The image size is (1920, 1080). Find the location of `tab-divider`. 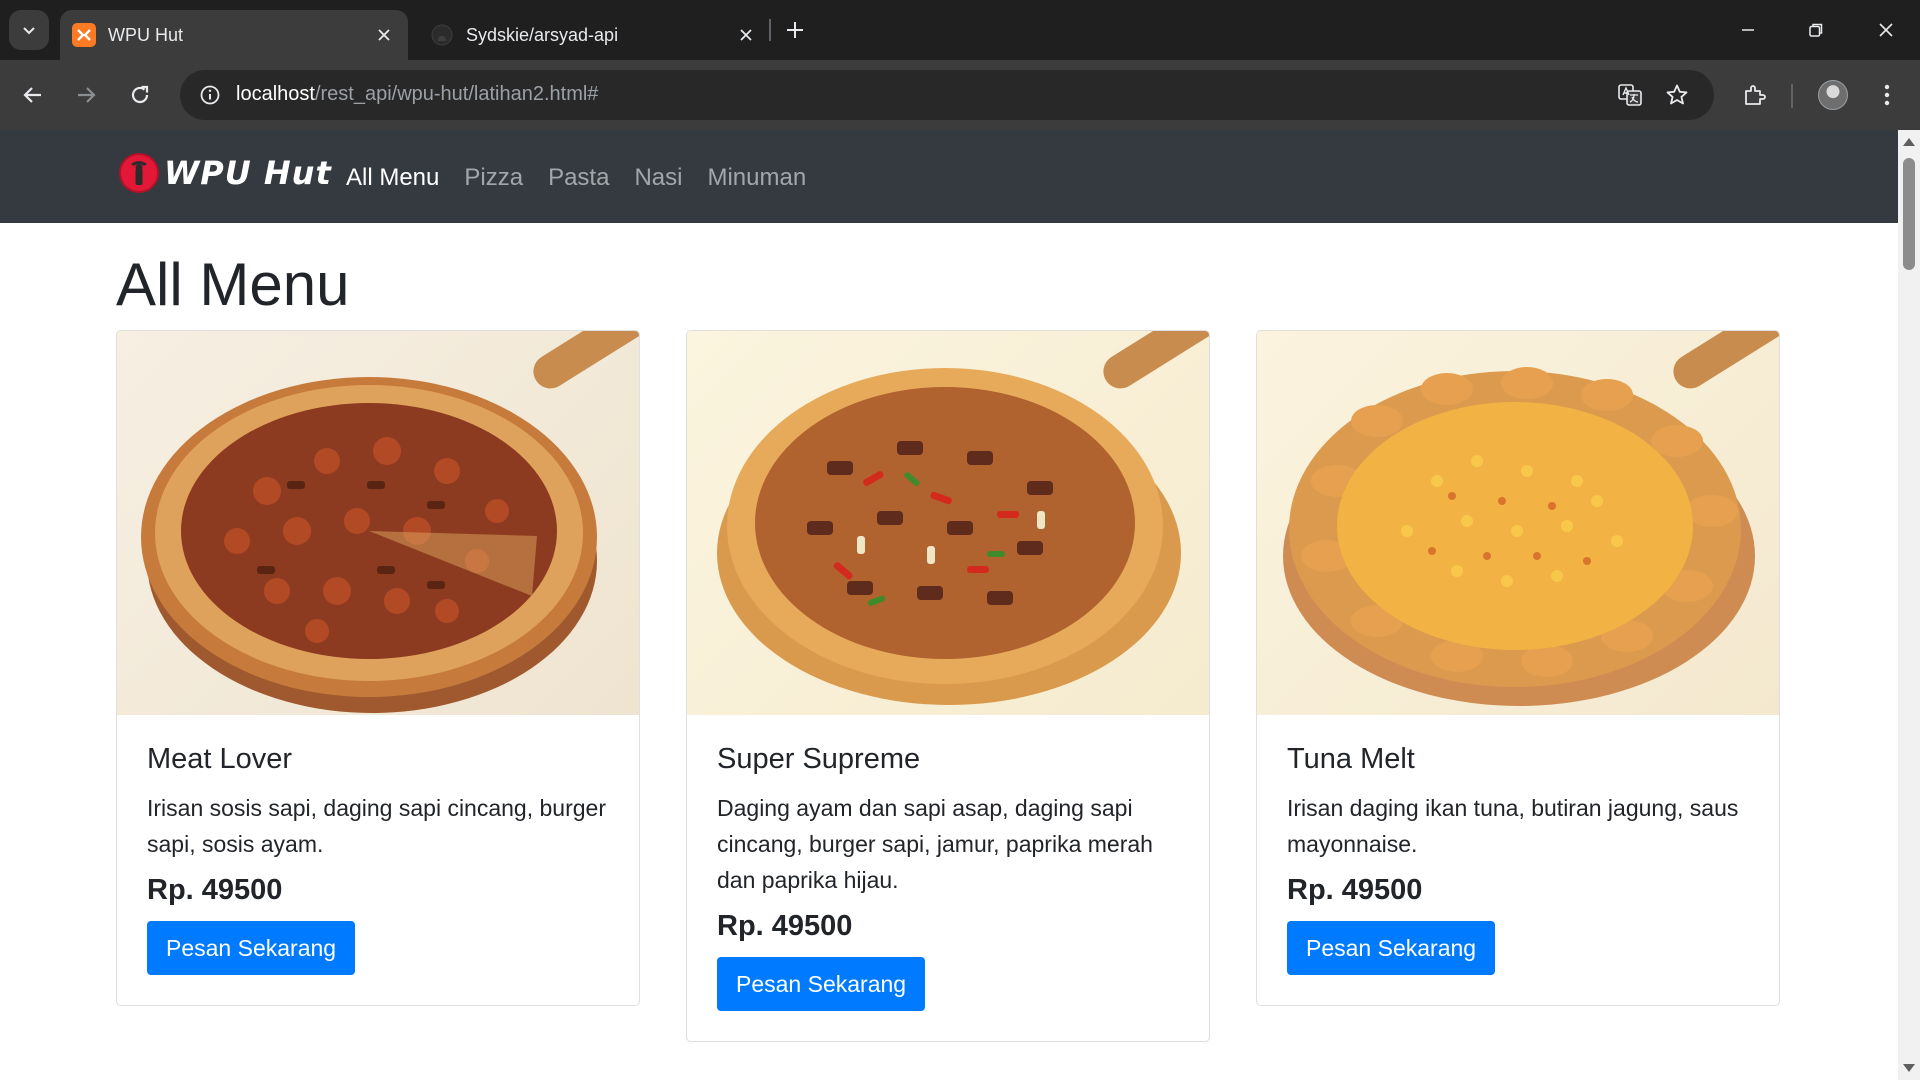

tab-divider is located at coordinates (770, 30).